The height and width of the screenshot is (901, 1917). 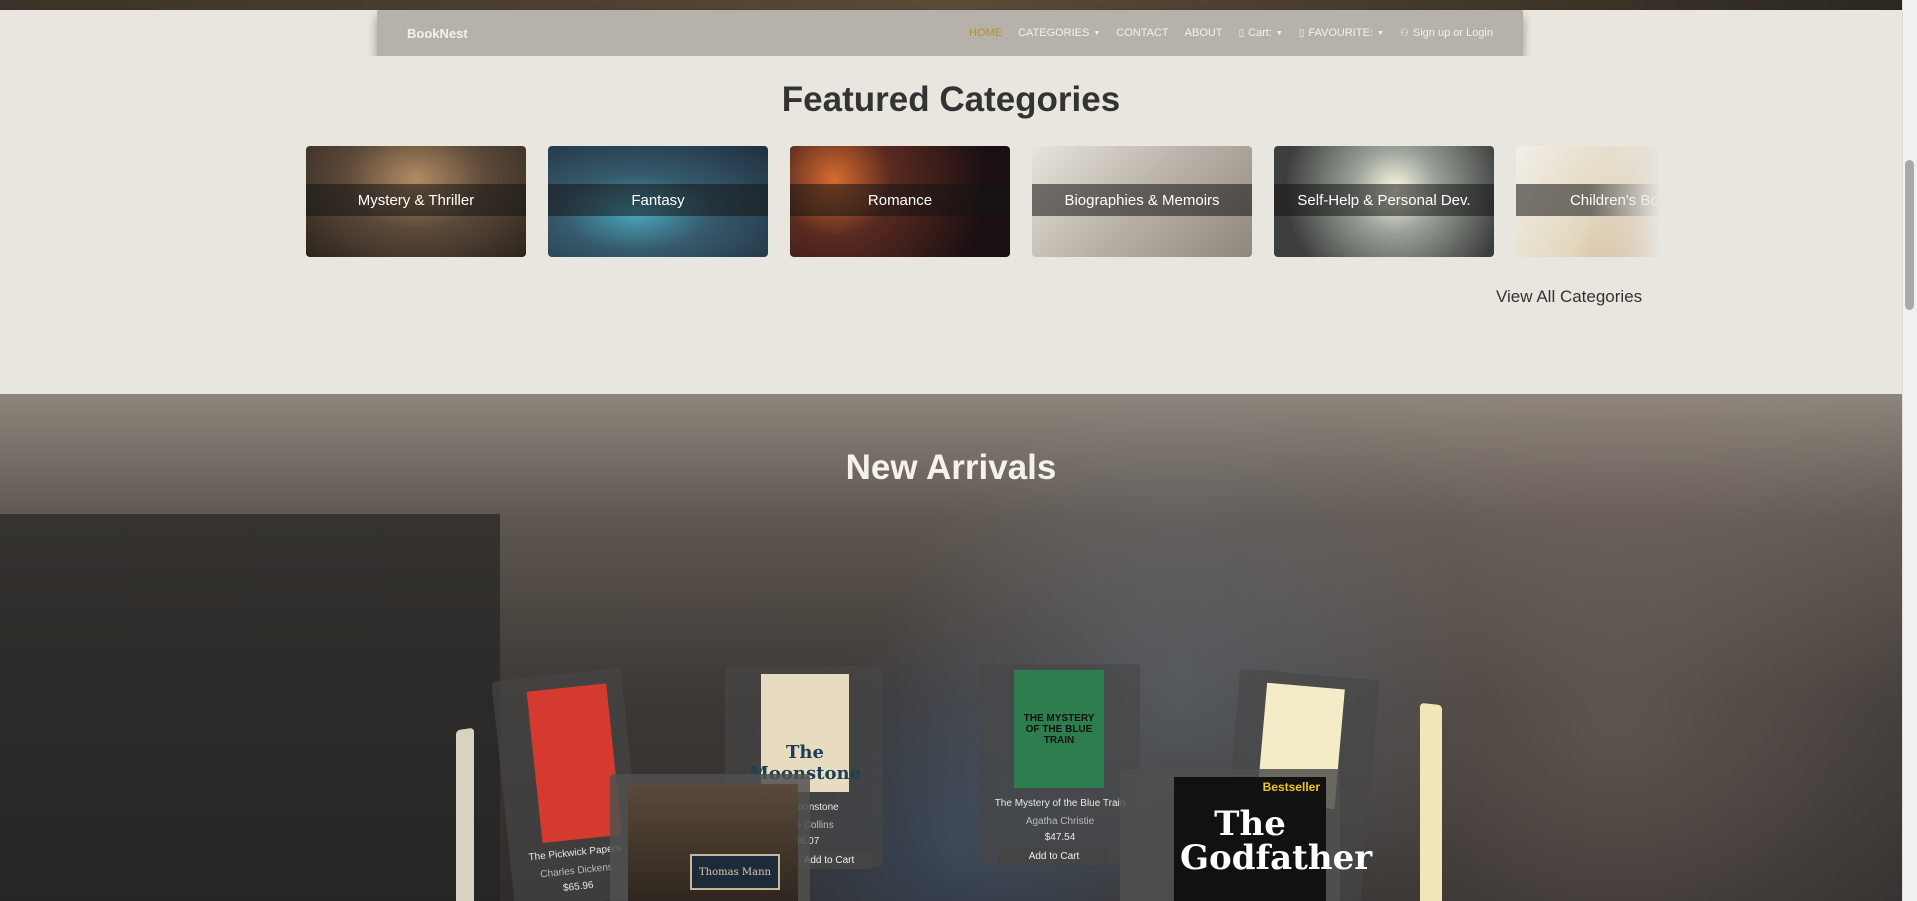 What do you see at coordinates (270, 201) in the screenshot?
I see `carousel-fade-left` at bounding box center [270, 201].